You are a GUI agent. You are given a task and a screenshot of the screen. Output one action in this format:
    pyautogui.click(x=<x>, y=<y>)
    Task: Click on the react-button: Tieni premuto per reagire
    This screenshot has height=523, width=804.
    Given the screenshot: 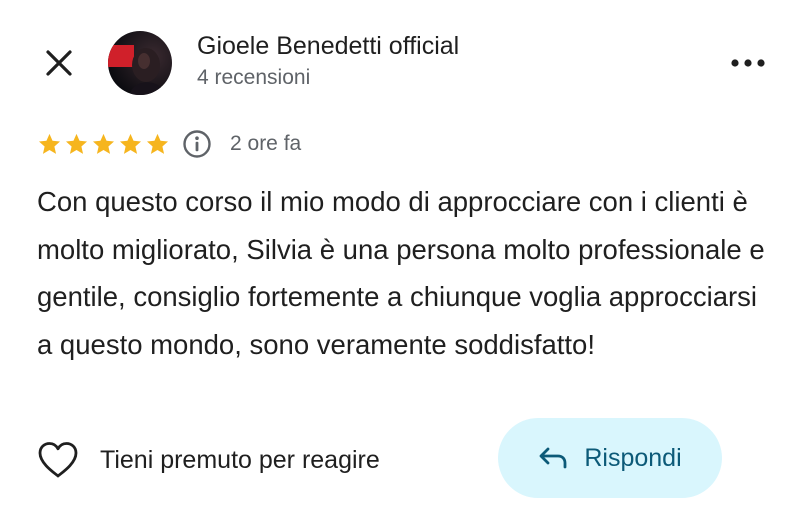 What is the action you would take?
    pyautogui.click(x=208, y=460)
    